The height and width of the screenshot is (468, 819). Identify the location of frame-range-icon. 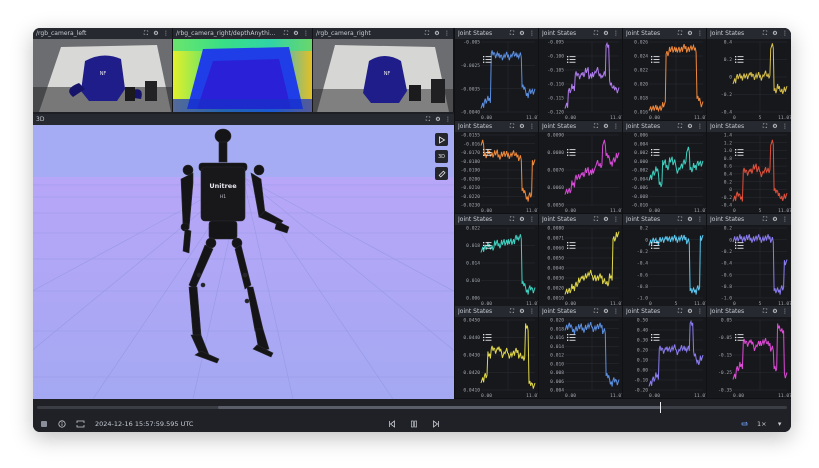
(80, 424).